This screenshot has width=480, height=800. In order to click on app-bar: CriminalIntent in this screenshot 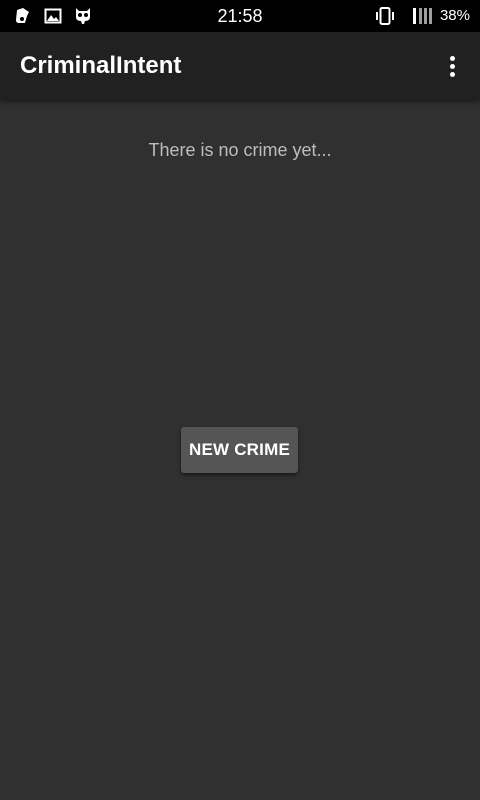, I will do `click(240, 66)`.